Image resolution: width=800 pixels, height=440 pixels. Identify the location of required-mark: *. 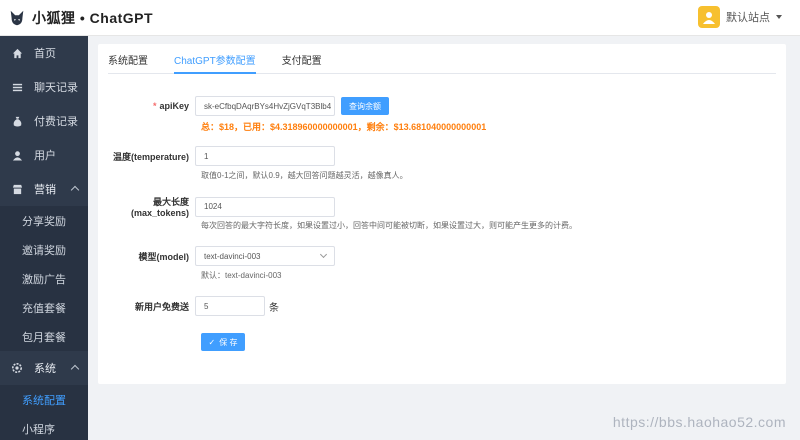
(154, 106).